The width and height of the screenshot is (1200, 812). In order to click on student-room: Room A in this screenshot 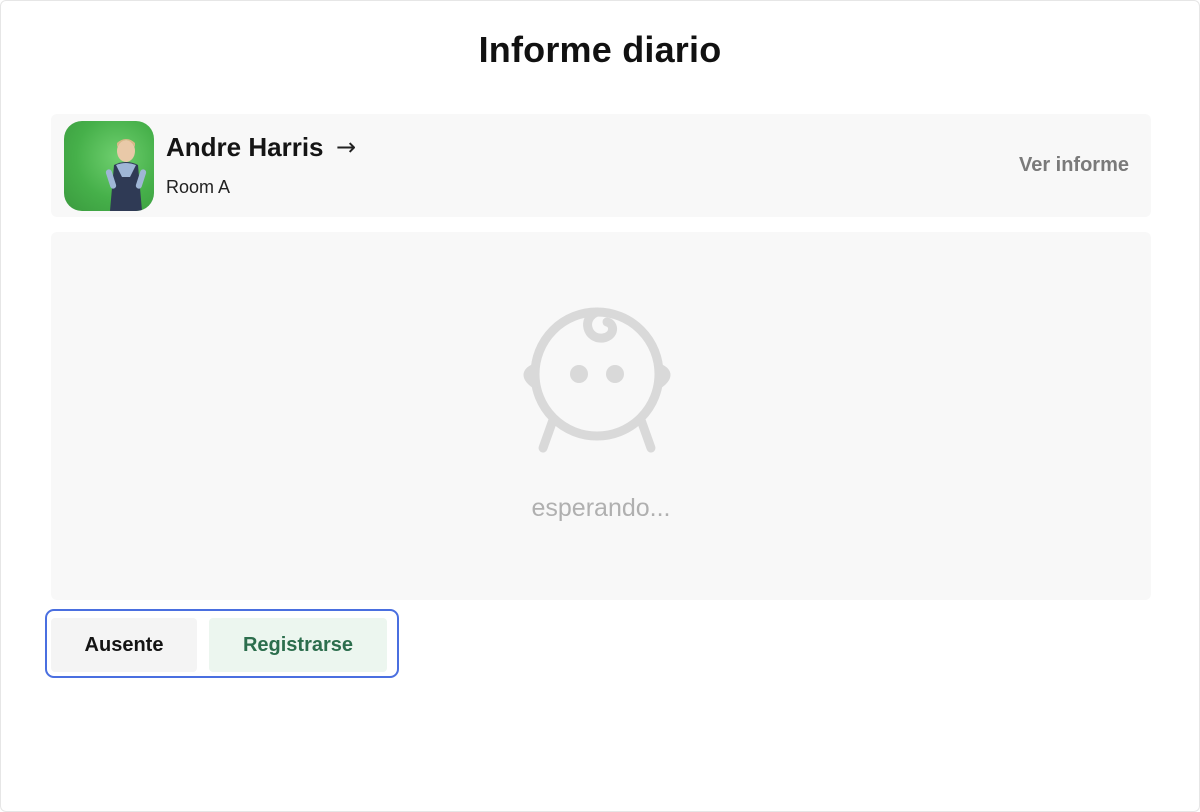, I will do `click(198, 187)`.